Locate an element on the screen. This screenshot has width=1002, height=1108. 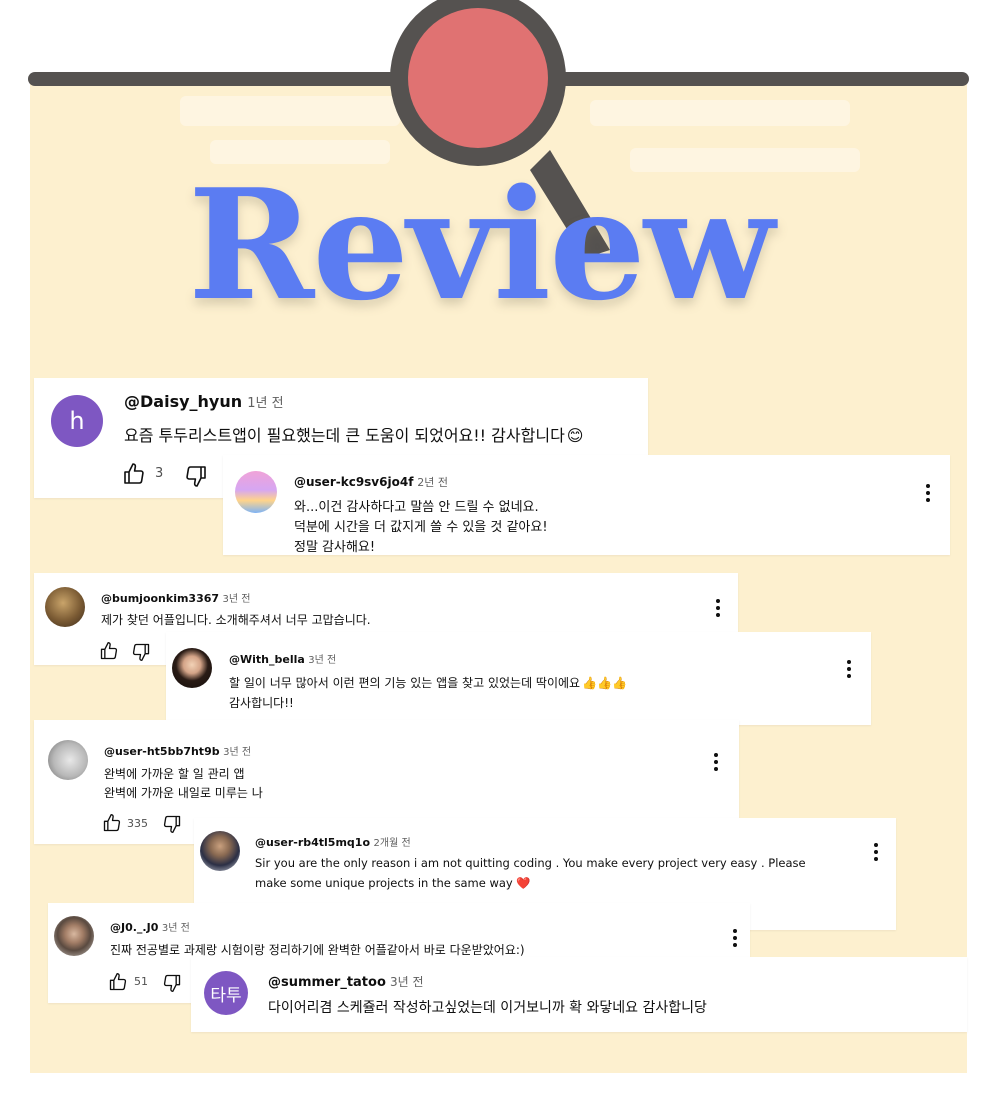
smile-emoji: 😊 is located at coordinates (575, 435).